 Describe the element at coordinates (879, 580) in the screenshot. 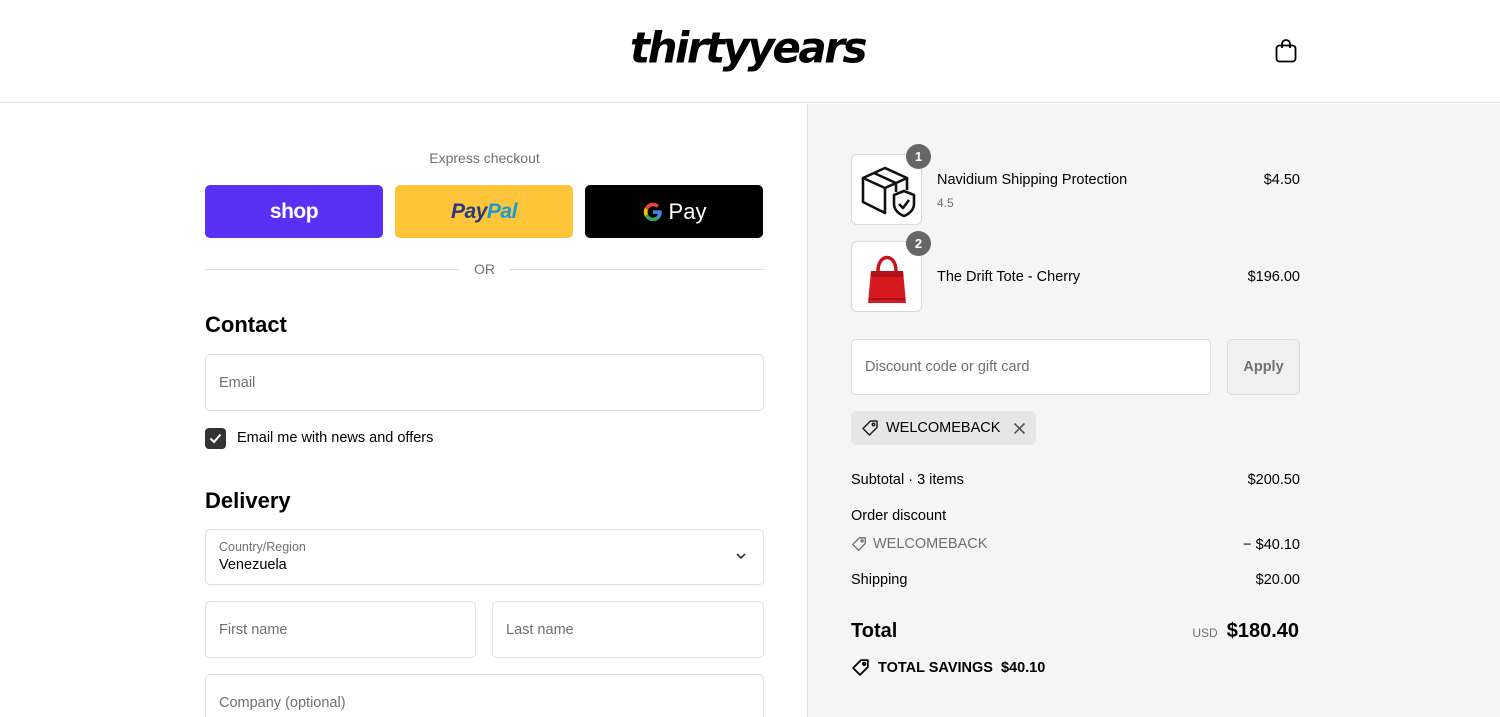

I see `shipping-label: Shipping` at that location.